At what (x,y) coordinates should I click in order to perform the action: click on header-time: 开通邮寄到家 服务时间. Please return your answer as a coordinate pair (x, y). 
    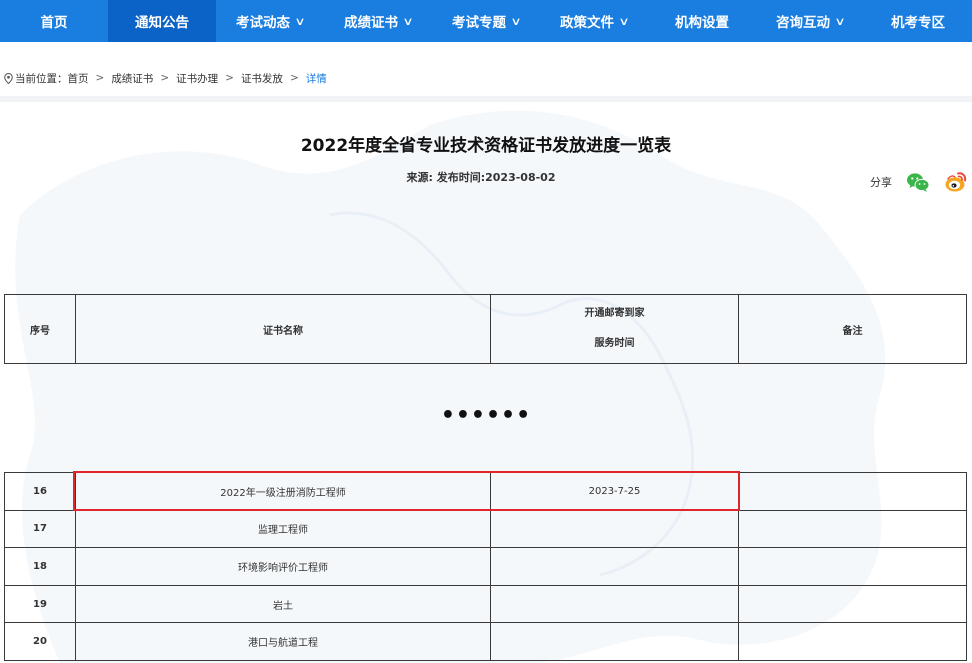
    Looking at the image, I should click on (614, 329).